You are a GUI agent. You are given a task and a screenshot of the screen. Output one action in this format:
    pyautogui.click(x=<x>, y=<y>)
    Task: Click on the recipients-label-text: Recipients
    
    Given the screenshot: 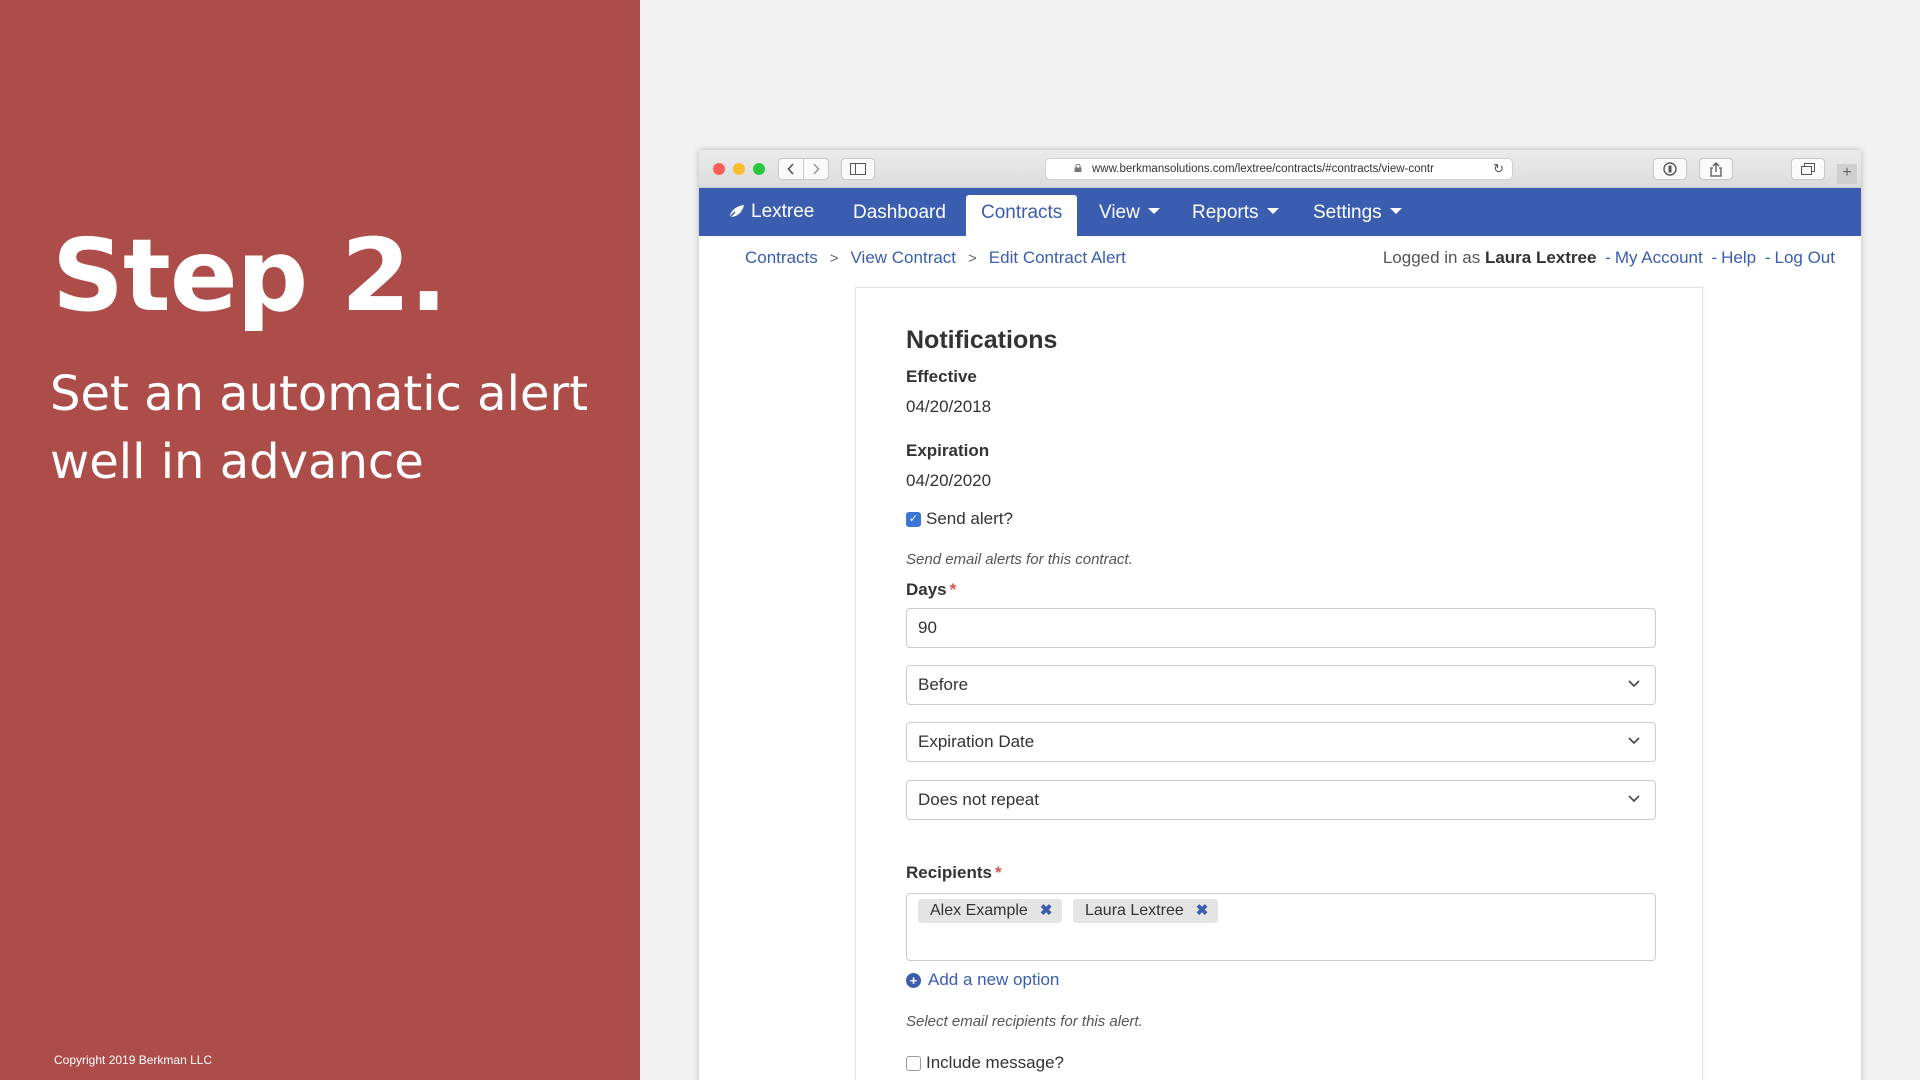 What is the action you would take?
    pyautogui.click(x=949, y=872)
    